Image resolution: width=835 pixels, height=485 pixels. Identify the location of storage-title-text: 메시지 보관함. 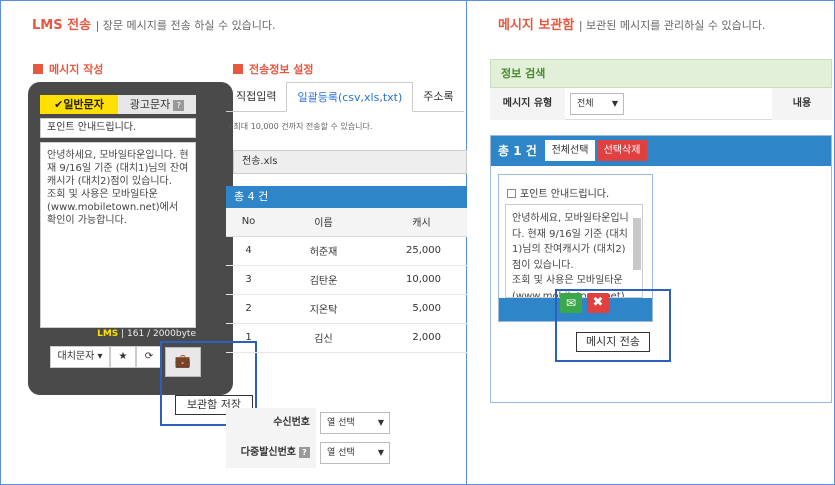
(536, 25).